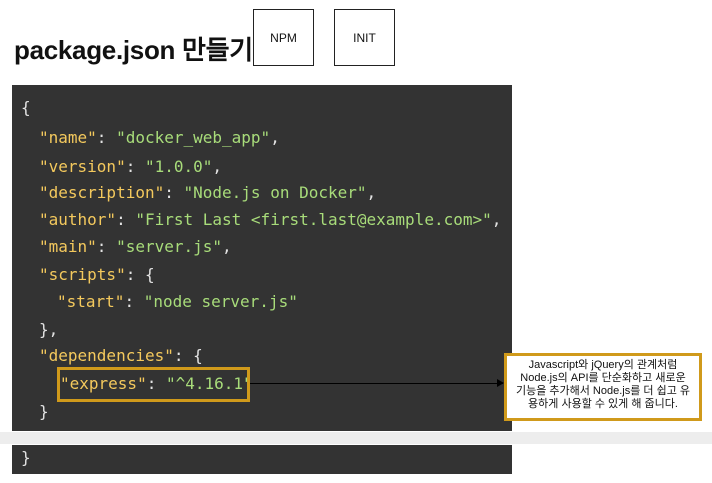 This screenshot has width=712, height=483. What do you see at coordinates (603, 378) in the screenshot?
I see `callout-line: Node.js의 API를 단순화하고 새로운` at bounding box center [603, 378].